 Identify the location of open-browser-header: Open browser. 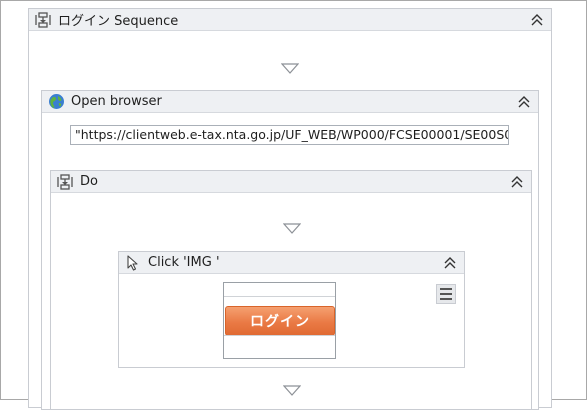
(290, 102).